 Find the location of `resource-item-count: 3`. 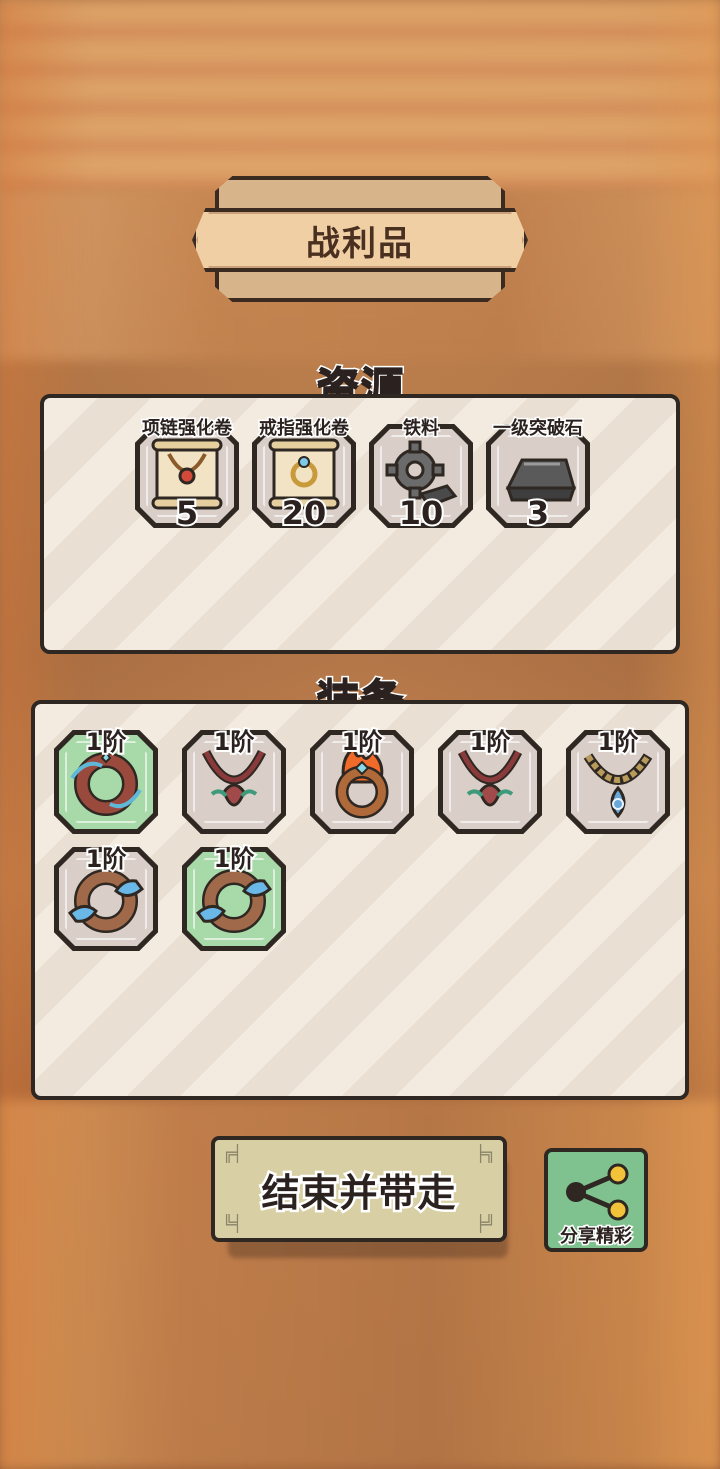

resource-item-count: 3 is located at coordinates (538, 513).